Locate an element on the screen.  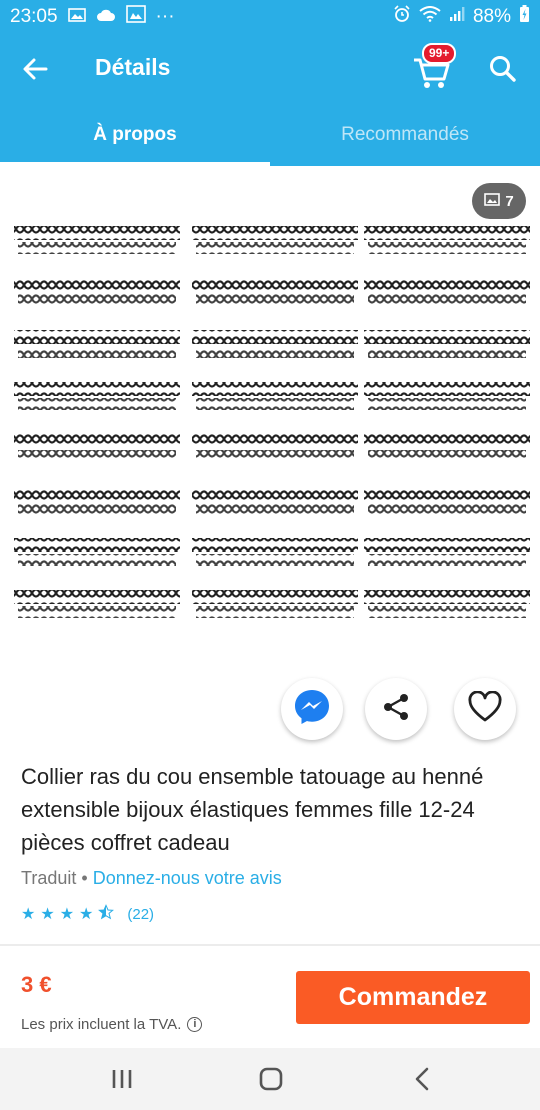
photo-count: 7 is located at coordinates (509, 201).